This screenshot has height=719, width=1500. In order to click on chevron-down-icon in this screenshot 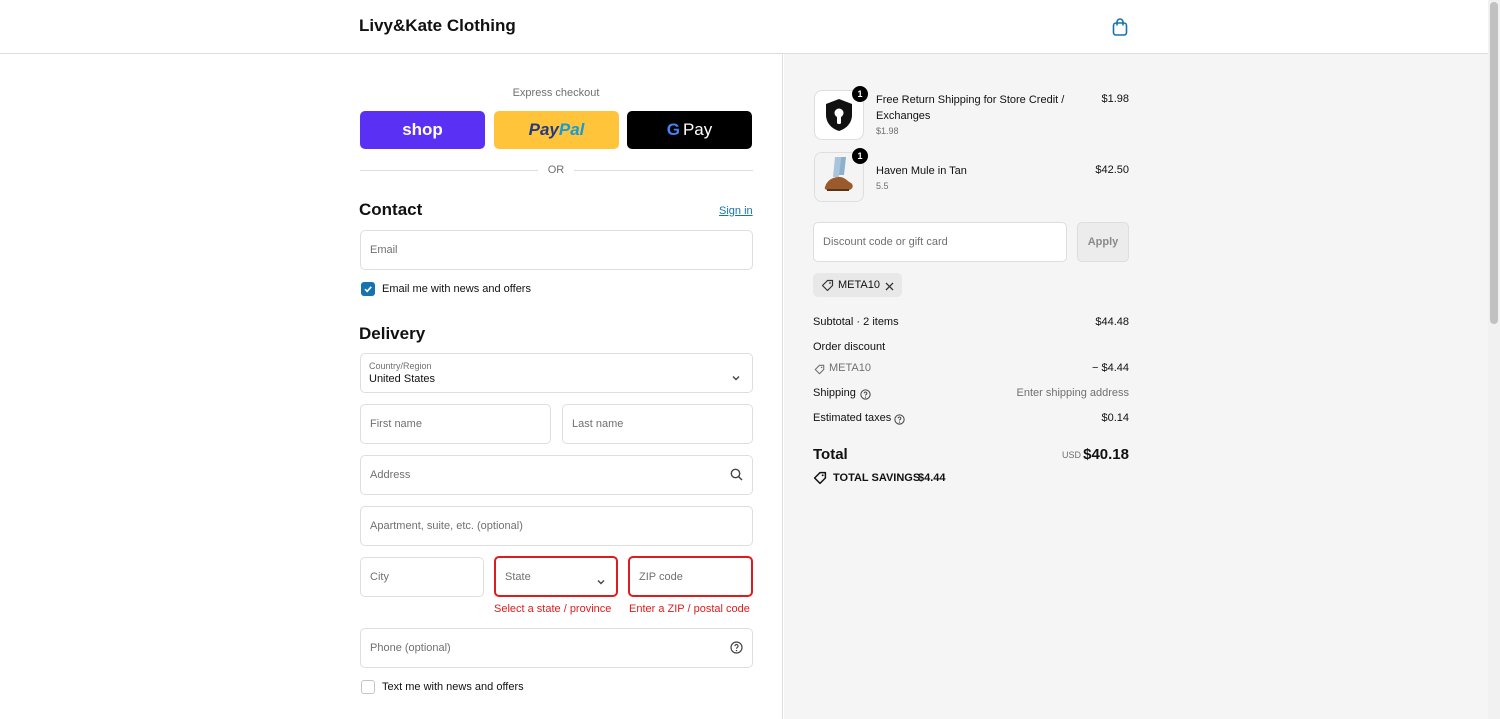, I will do `click(736, 378)`.